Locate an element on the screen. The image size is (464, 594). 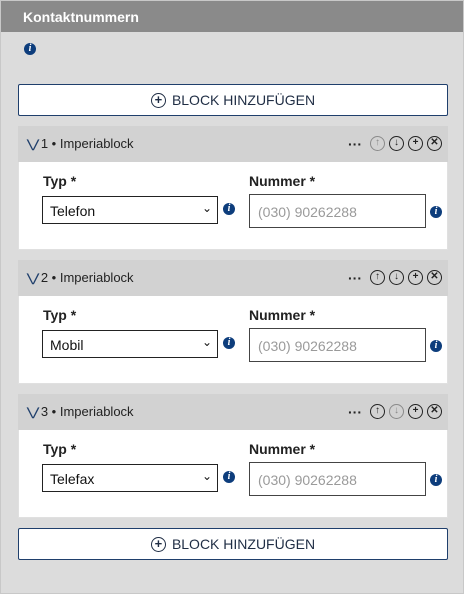
block-title: ⋁ 1 • Imperiablock is located at coordinates (80, 143).